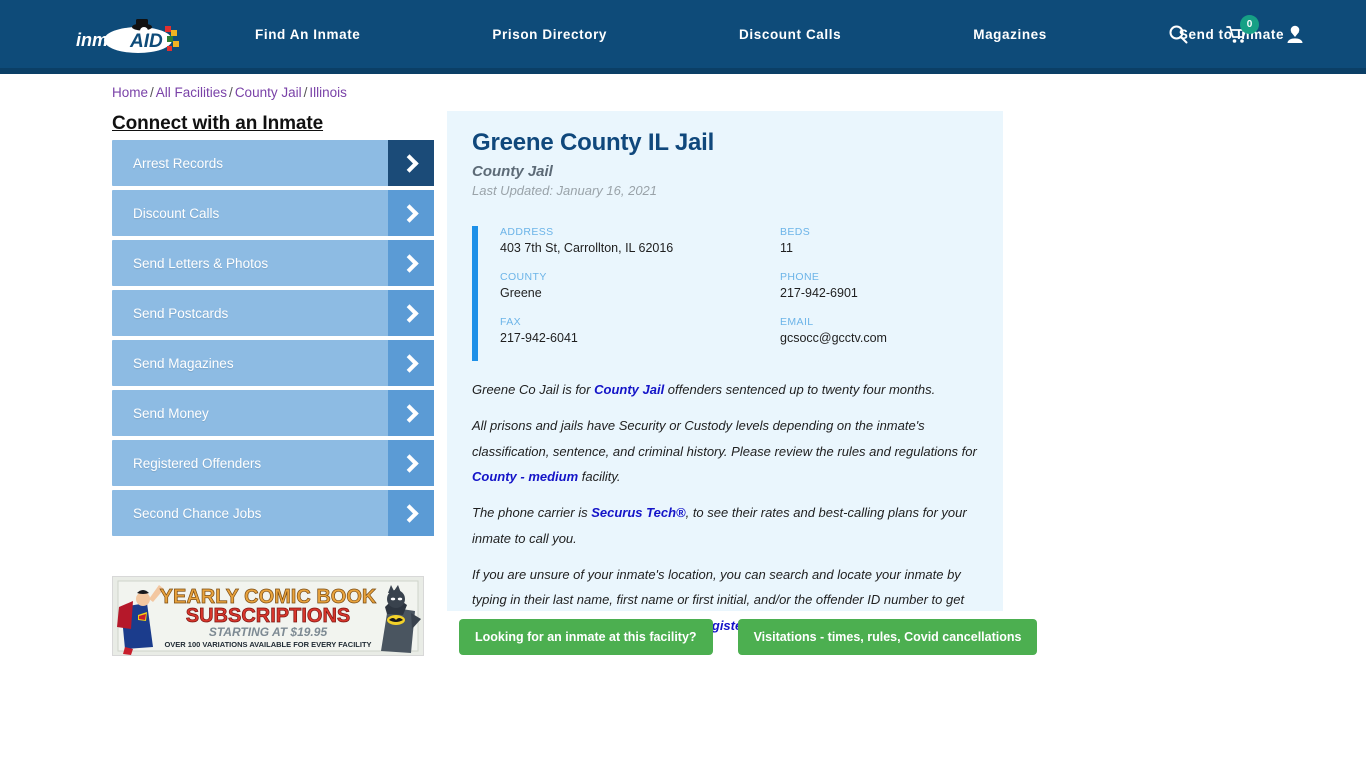 The image size is (1366, 768). I want to click on info-value: 403 7th St, Carrollton, IL 62016, so click(587, 248).